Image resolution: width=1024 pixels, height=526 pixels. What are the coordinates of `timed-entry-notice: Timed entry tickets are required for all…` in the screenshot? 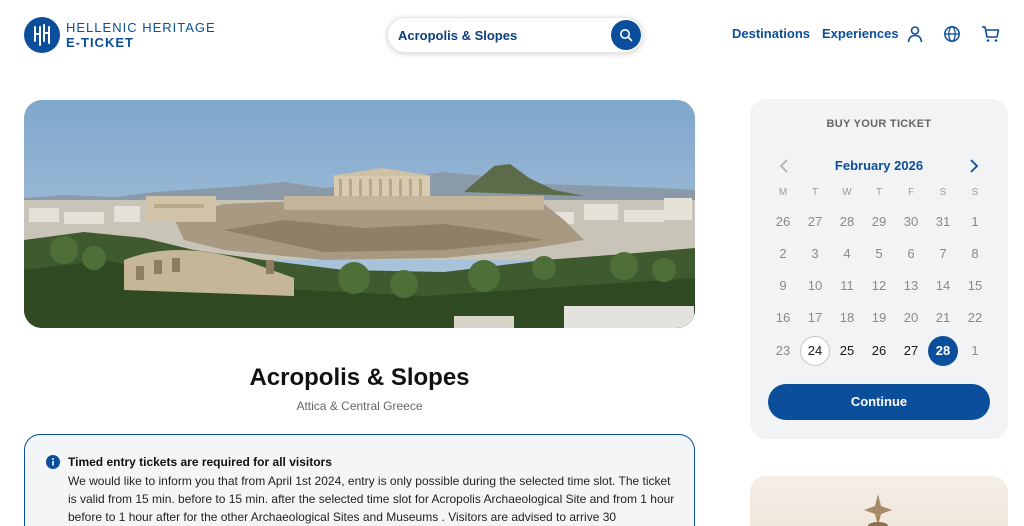 It's located at (359, 480).